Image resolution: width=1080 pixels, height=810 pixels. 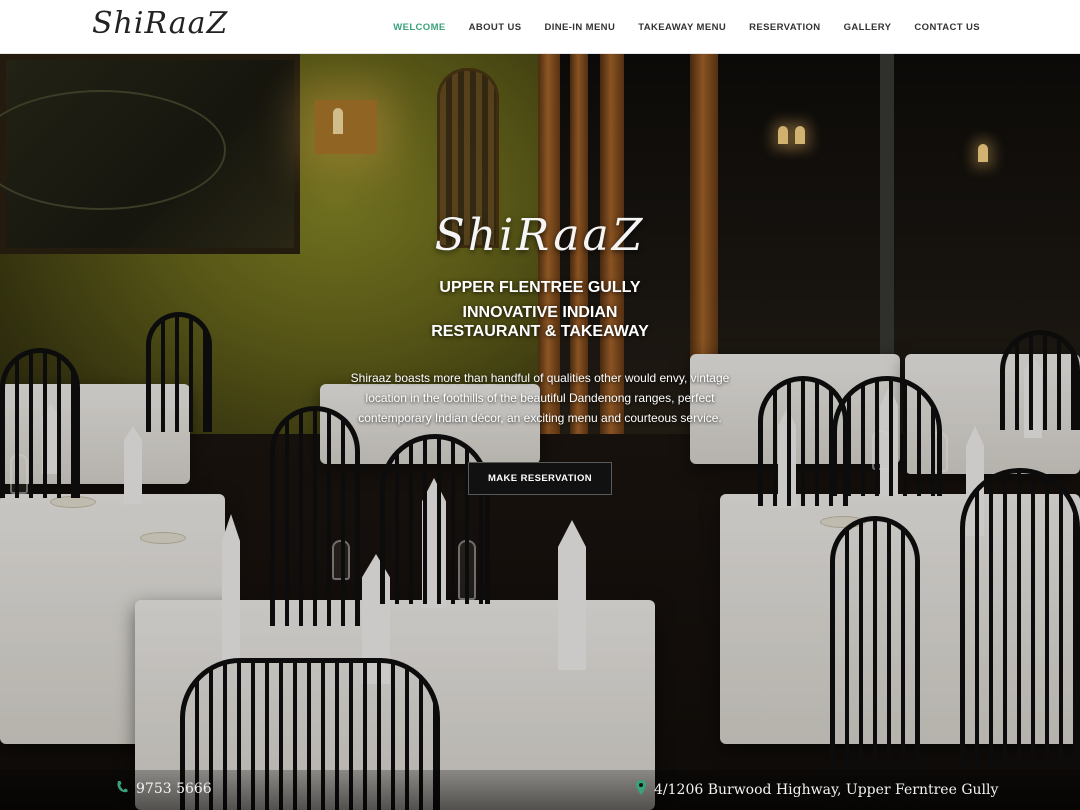 What do you see at coordinates (540, 287) in the screenshot?
I see `hero-subtitle: UPPER FLENTREE GULLY` at bounding box center [540, 287].